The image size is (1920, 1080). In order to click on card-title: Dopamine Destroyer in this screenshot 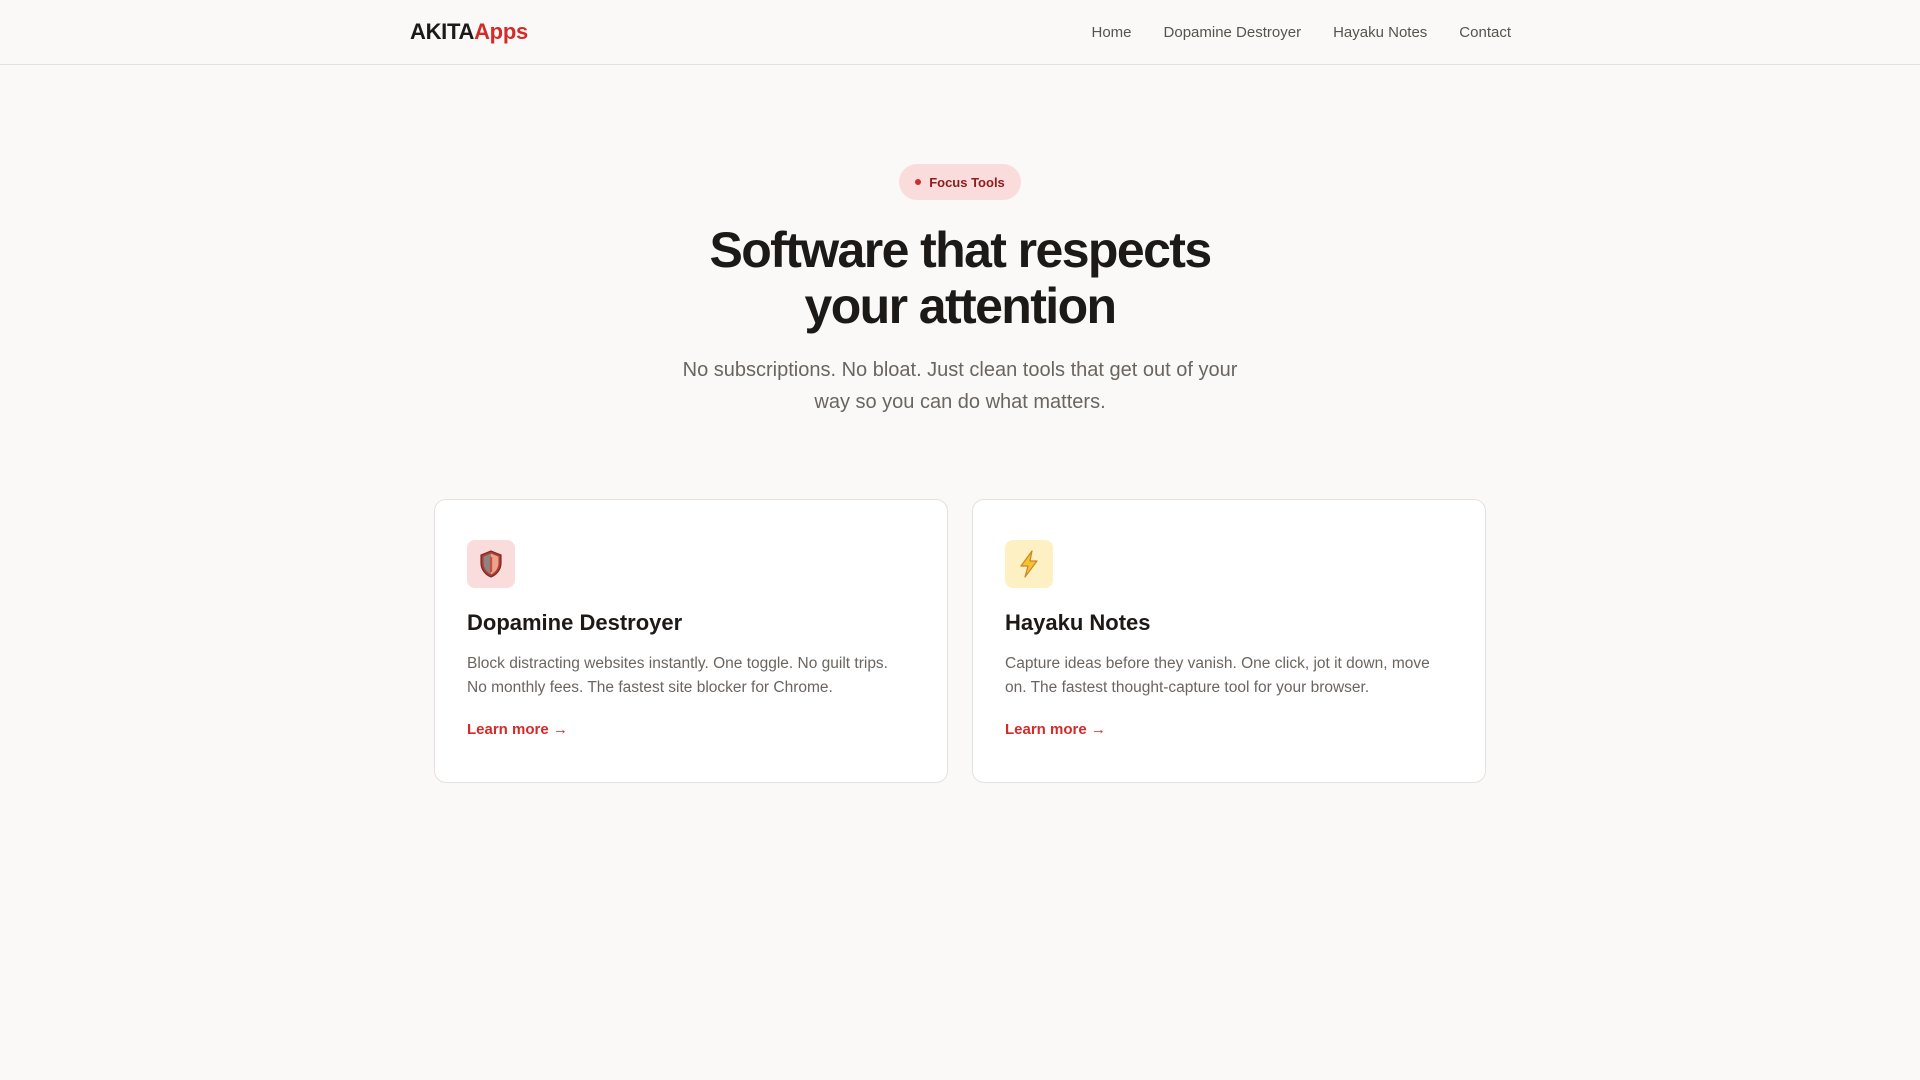, I will do `click(575, 622)`.